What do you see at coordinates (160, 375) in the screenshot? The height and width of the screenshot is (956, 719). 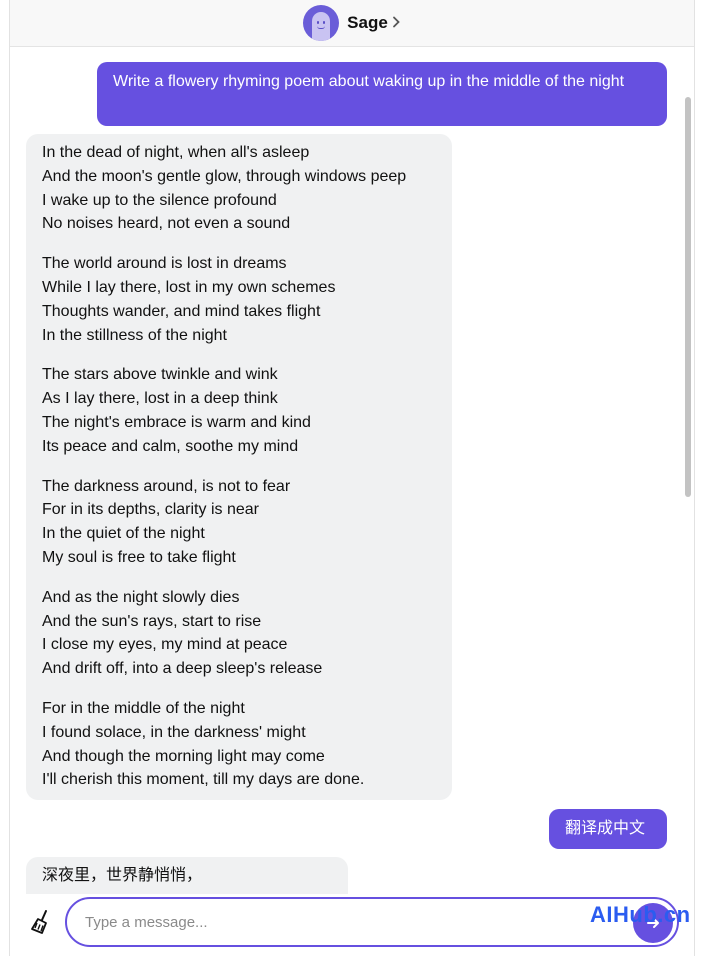 I see `poem-line: The stars above twinkle and wink` at bounding box center [160, 375].